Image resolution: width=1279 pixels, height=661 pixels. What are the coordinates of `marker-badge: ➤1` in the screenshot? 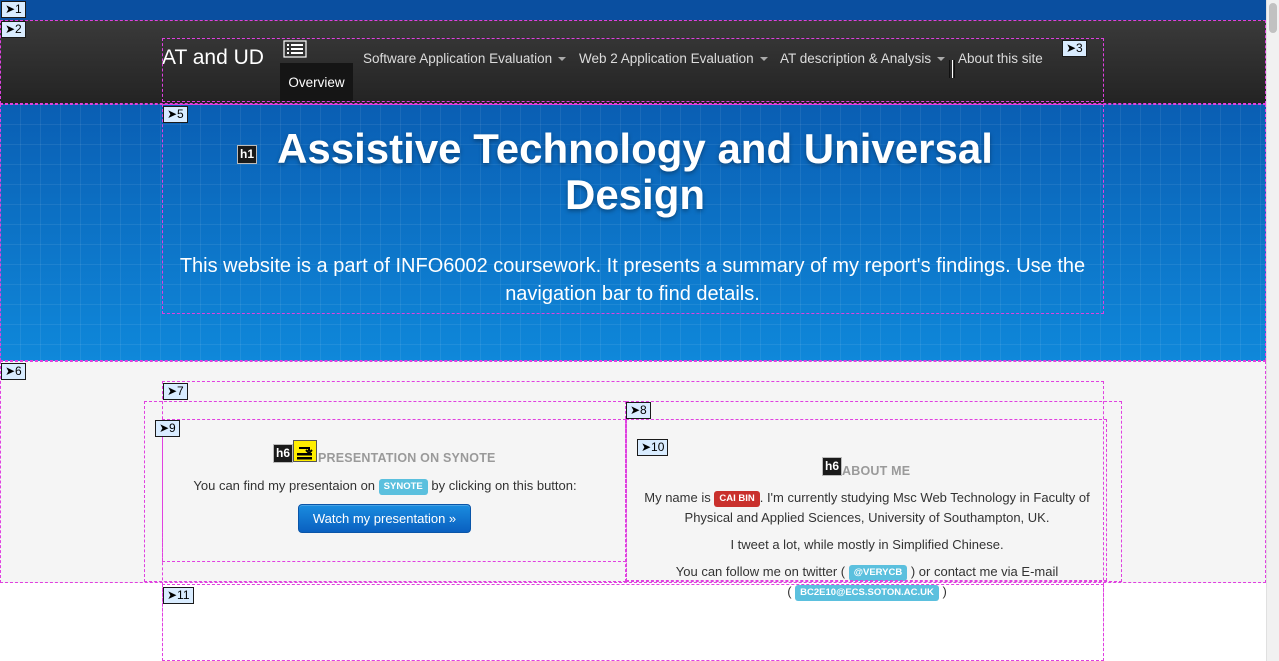 It's located at (13, 9).